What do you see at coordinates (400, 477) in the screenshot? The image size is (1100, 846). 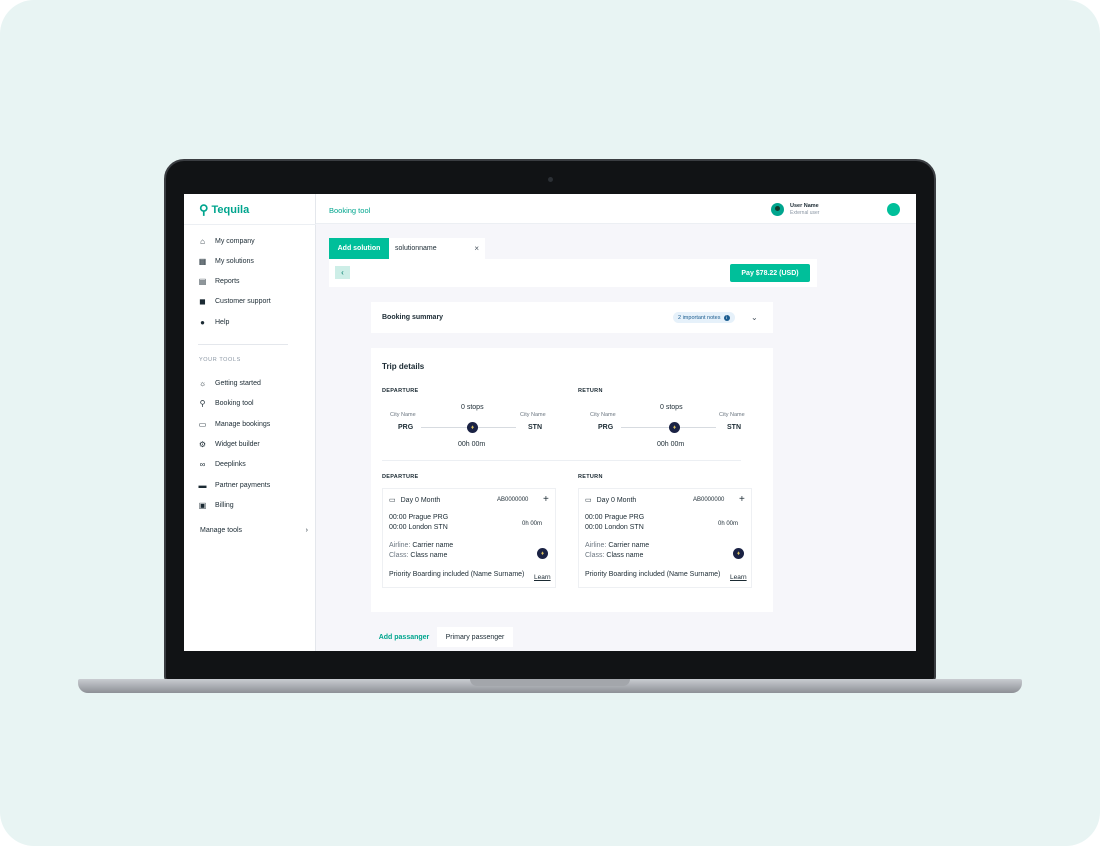 I see `segment-heading: DEPARTURE` at bounding box center [400, 477].